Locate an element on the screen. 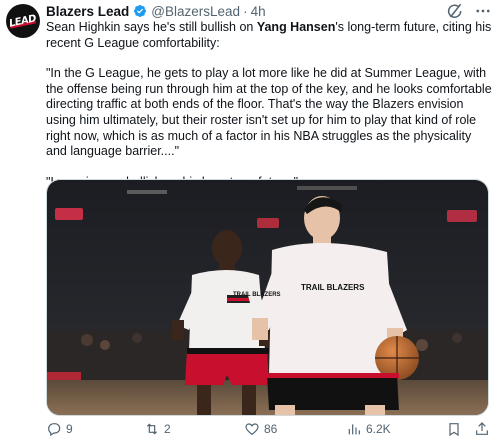 This screenshot has height=440, width=500. bookmark-button is located at coordinates (456, 429).